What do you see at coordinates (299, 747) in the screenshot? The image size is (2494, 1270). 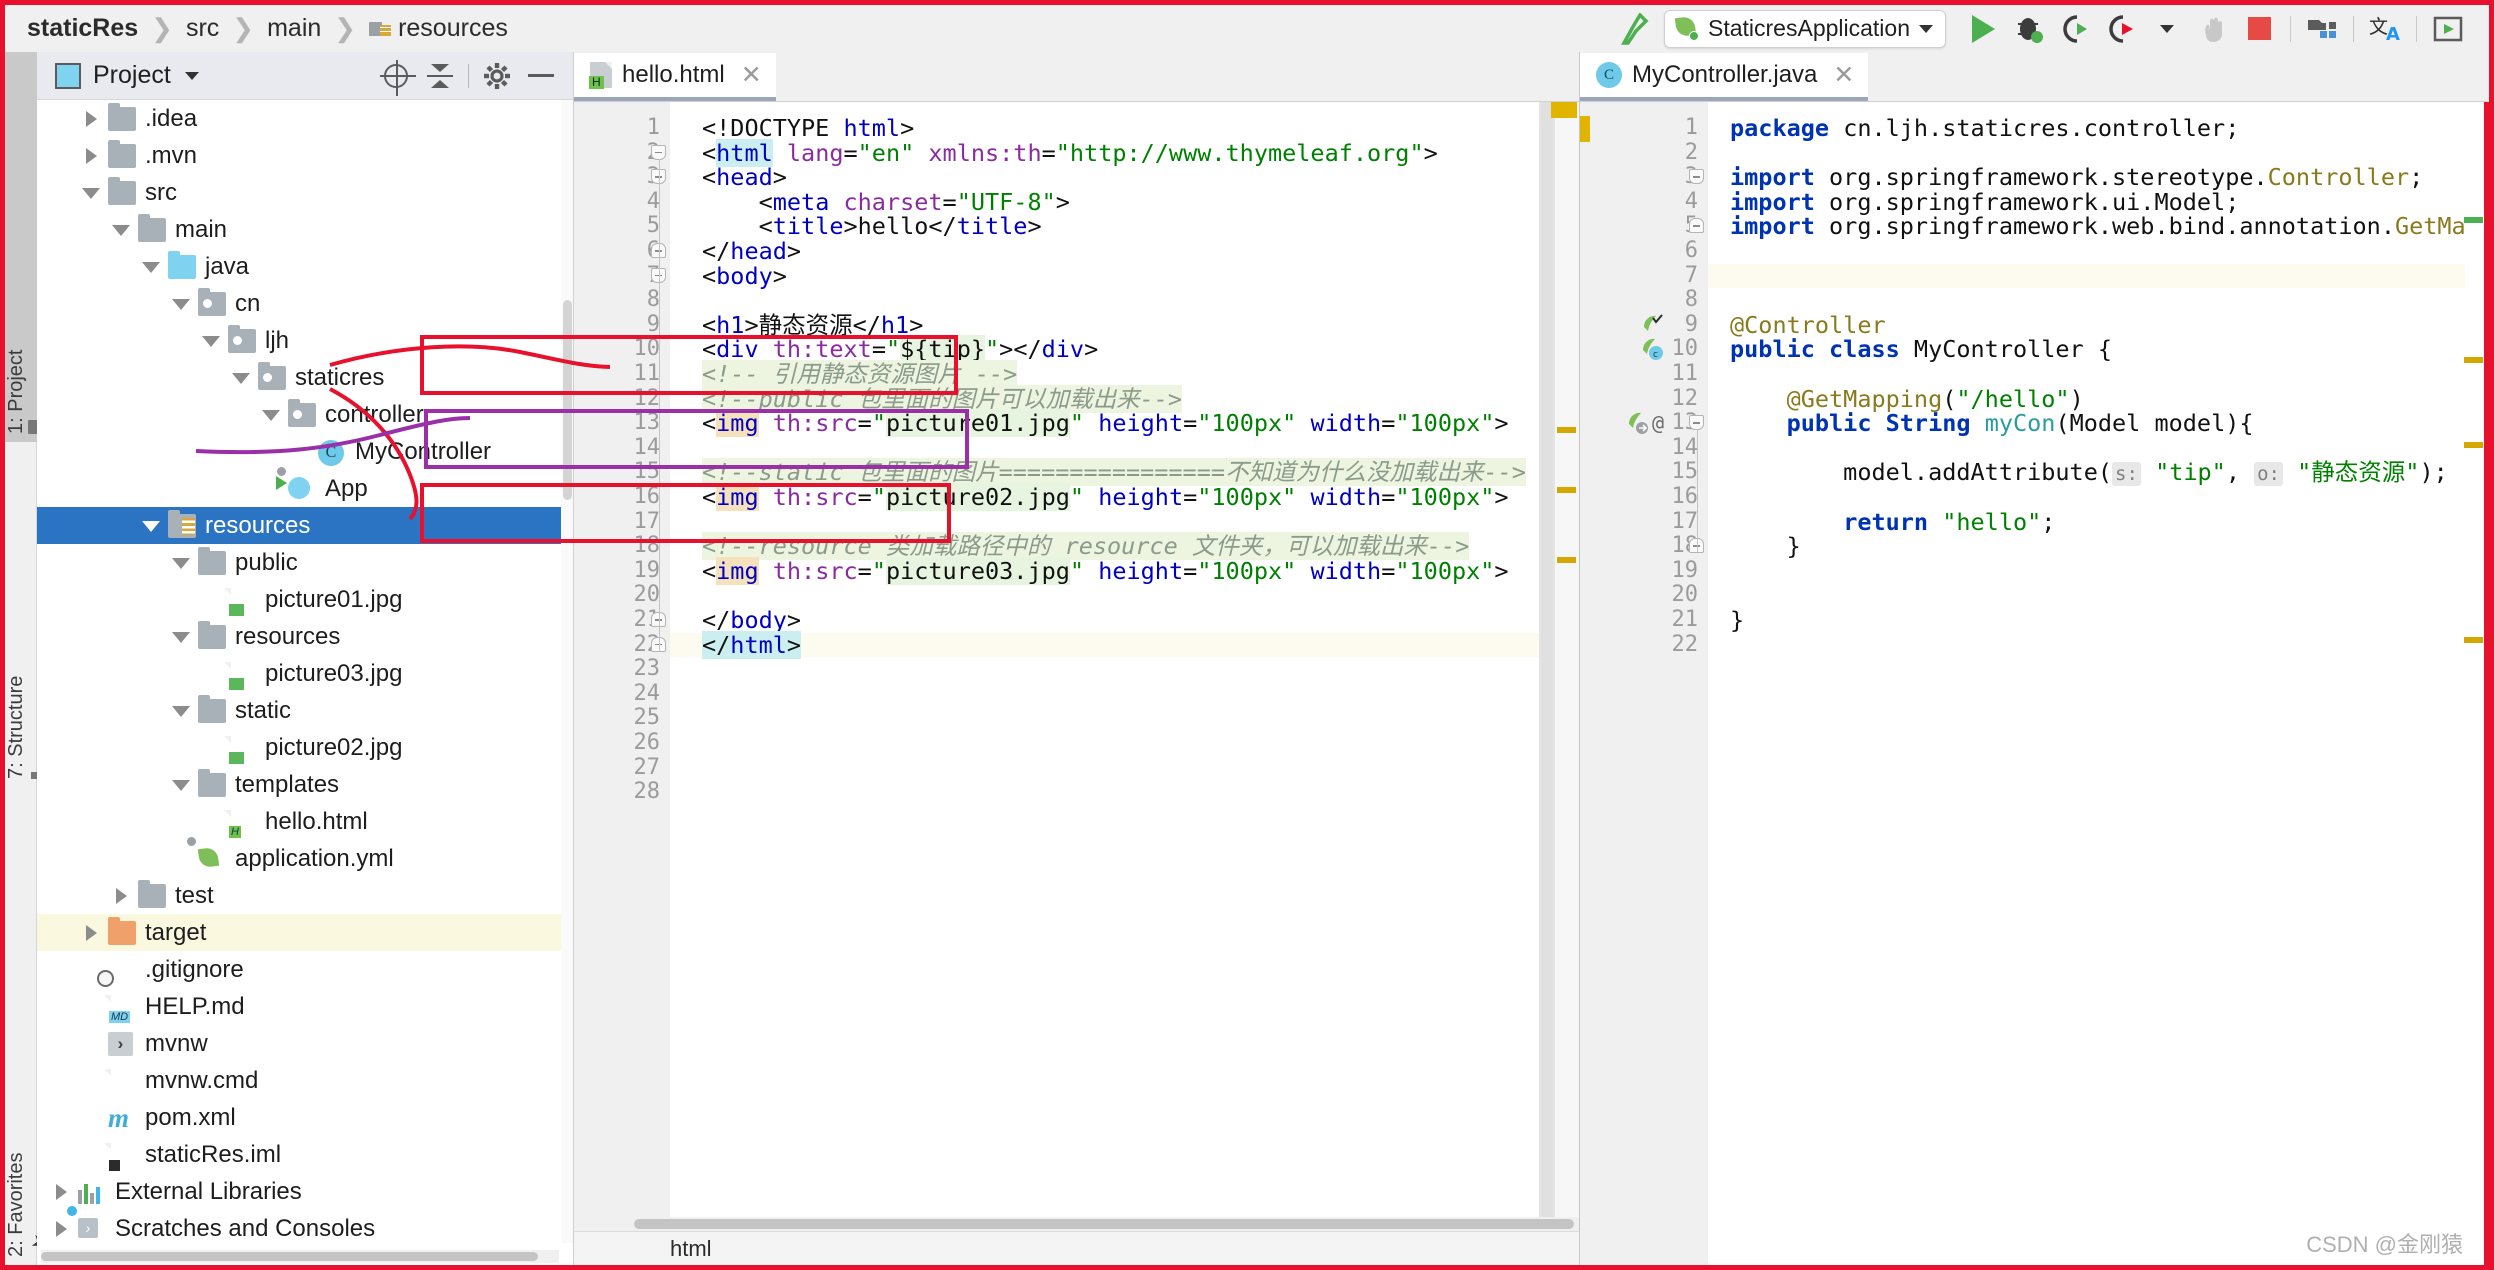 I see `tree-item-picture02-jpg: picture02.jpg` at bounding box center [299, 747].